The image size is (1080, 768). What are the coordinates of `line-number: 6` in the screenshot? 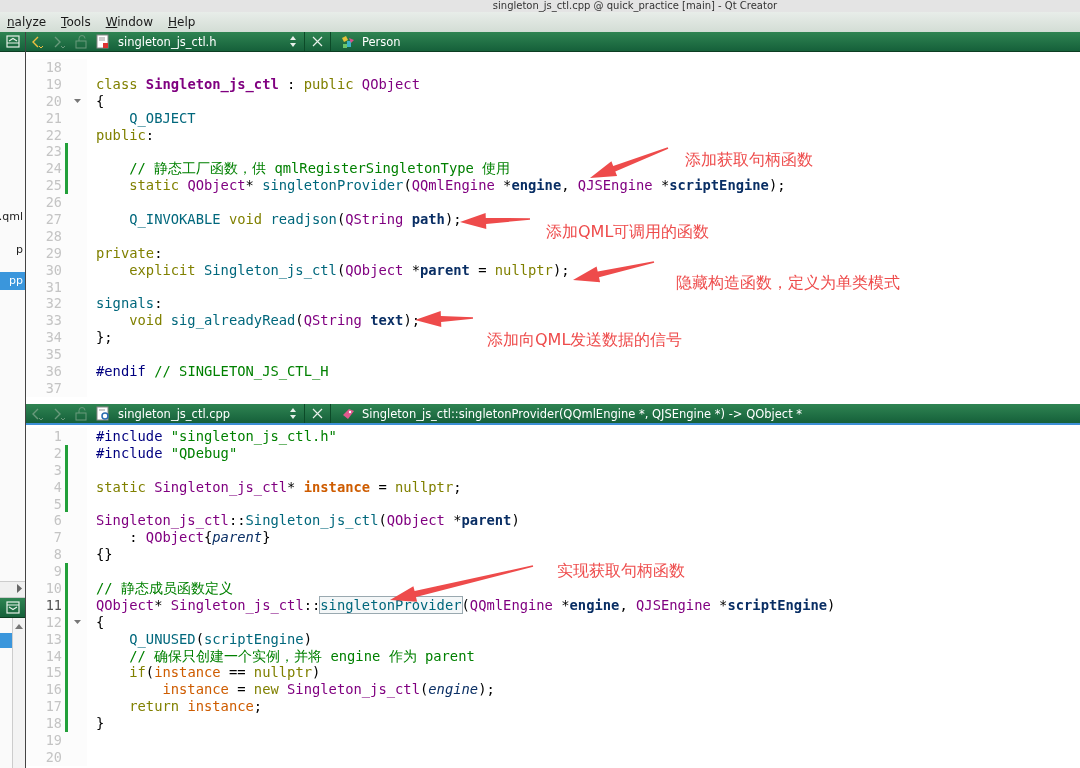 It's located at (57, 521).